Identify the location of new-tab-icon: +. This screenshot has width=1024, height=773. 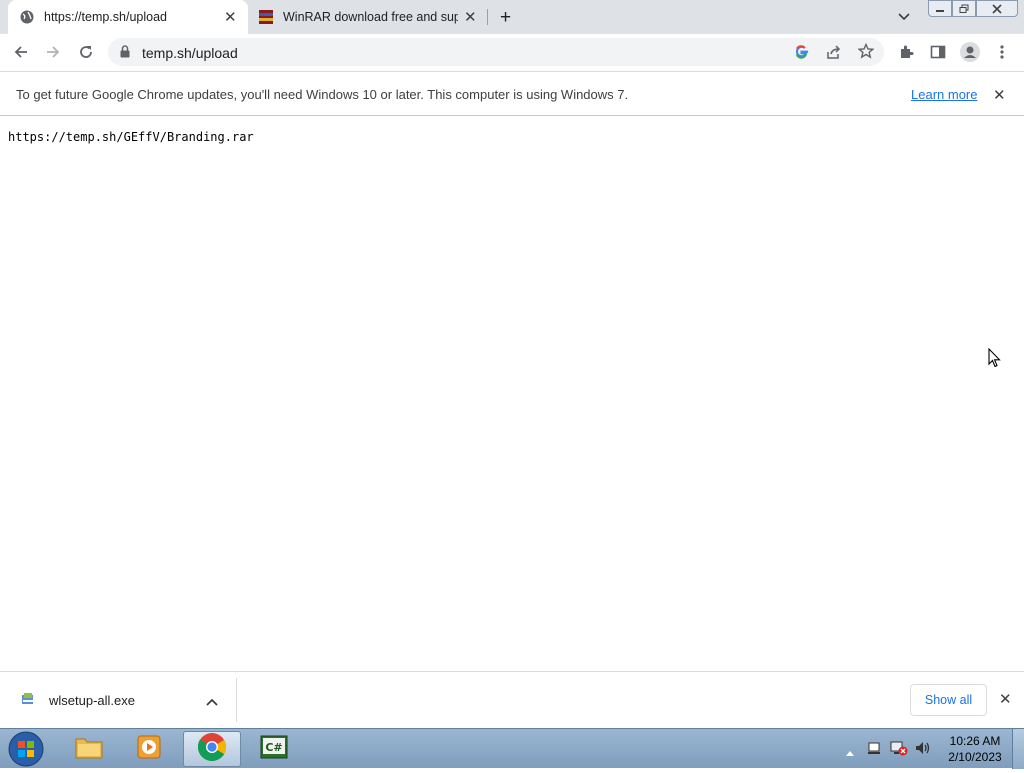
(505, 18).